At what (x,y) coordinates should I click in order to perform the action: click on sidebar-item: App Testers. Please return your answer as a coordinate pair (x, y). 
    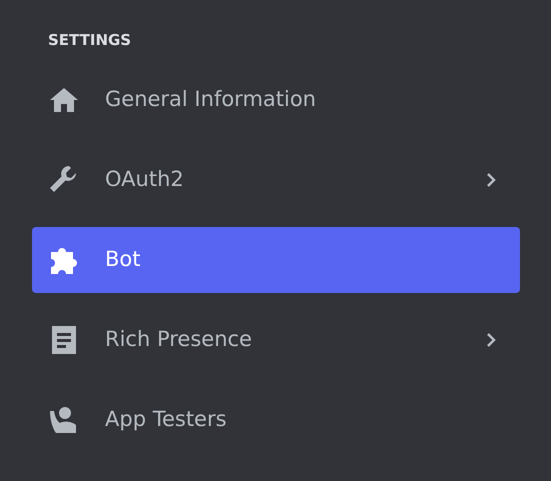
    Looking at the image, I should click on (276, 420).